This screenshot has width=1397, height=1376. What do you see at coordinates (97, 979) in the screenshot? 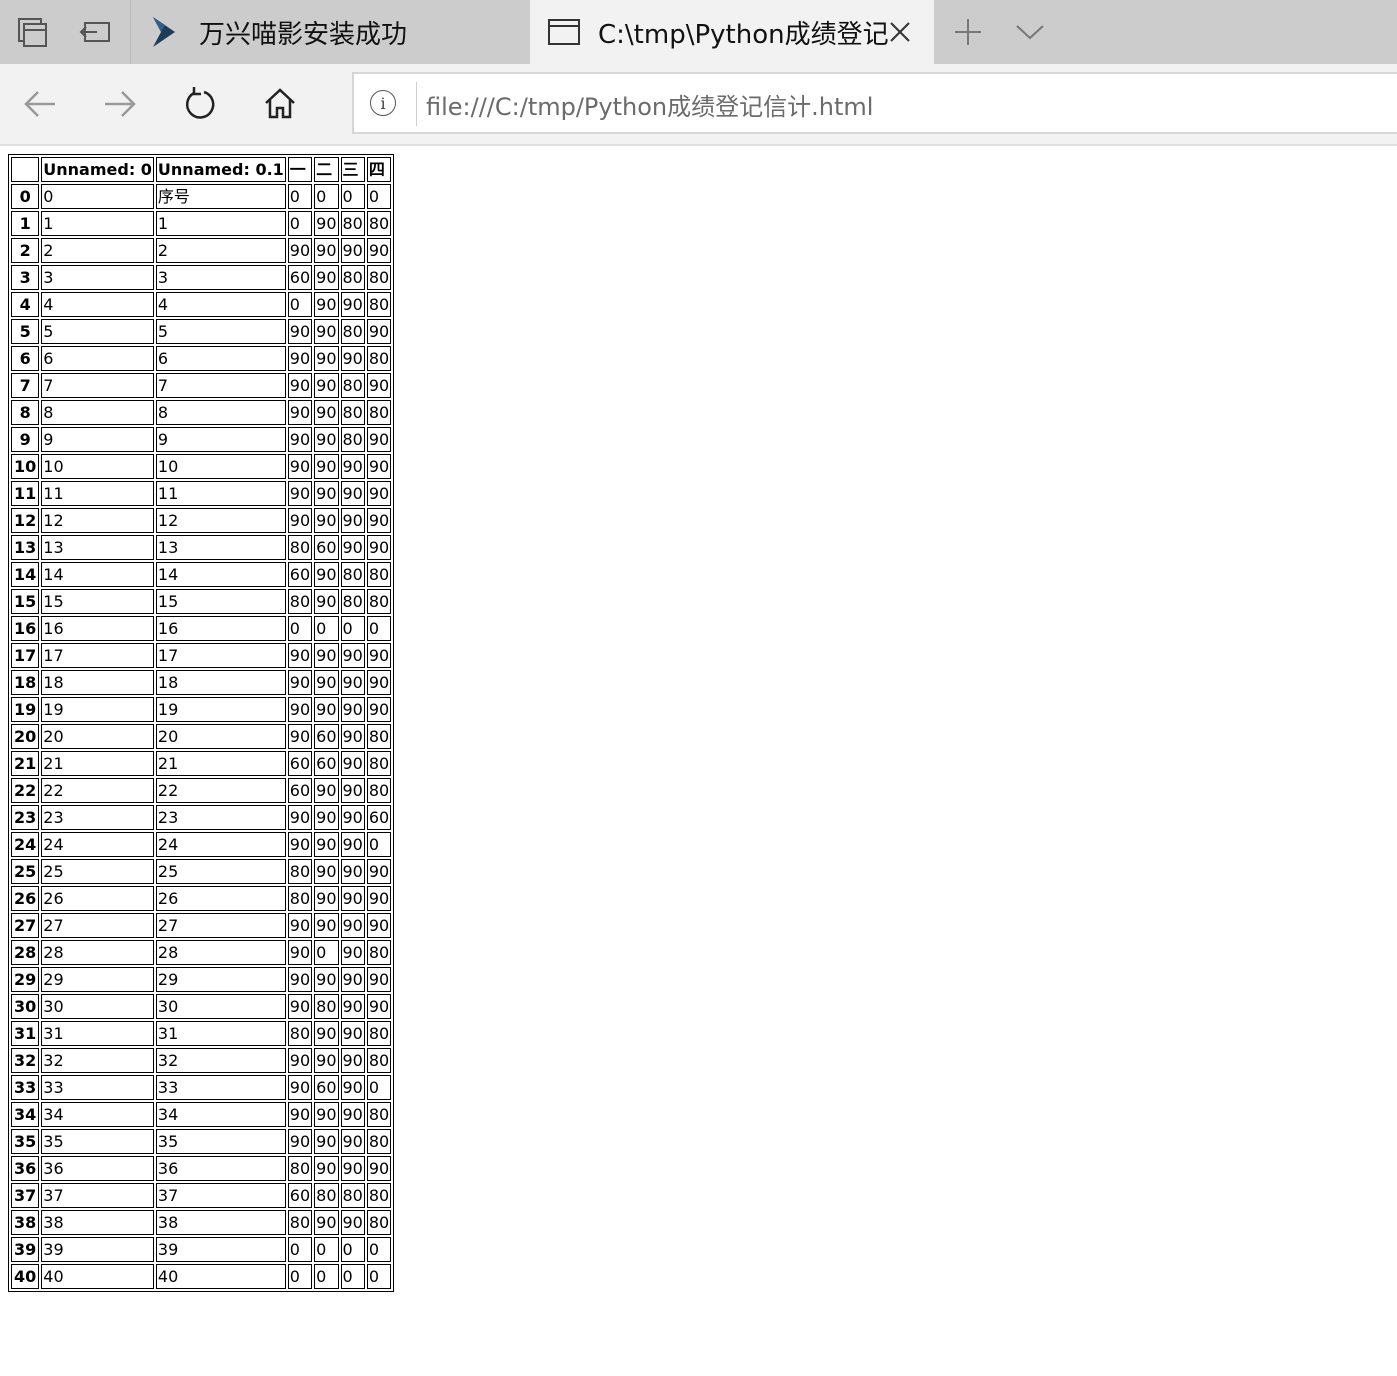
I see `table-cell: 29` at bounding box center [97, 979].